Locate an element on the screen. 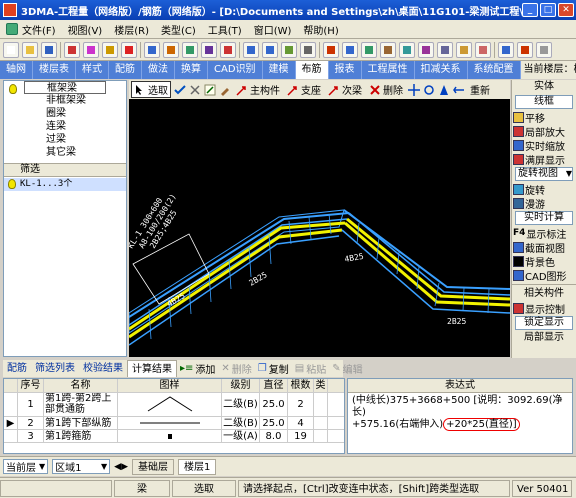 This screenshot has width=576, height=498. menu-view: 视图(V) is located at coordinates (85, 29).